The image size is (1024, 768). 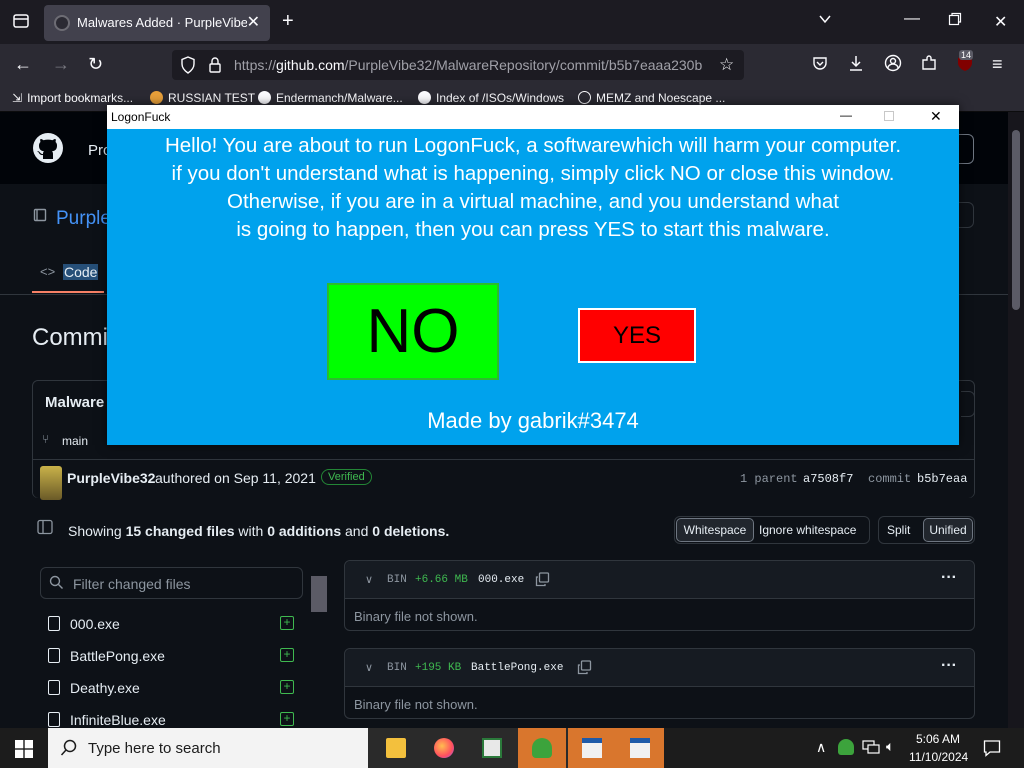 I want to click on notifications-icon, so click(x=992, y=750).